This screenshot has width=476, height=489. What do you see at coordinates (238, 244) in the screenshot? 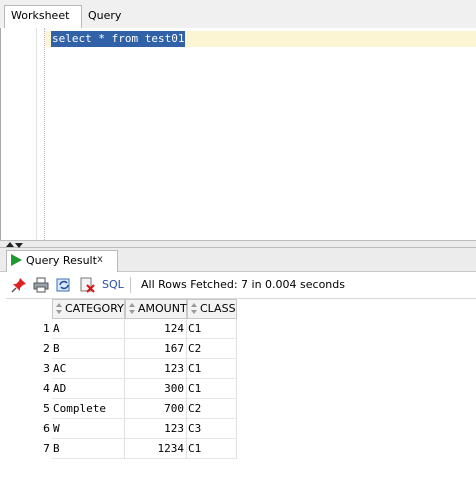
I see `pane-splitter` at bounding box center [238, 244].